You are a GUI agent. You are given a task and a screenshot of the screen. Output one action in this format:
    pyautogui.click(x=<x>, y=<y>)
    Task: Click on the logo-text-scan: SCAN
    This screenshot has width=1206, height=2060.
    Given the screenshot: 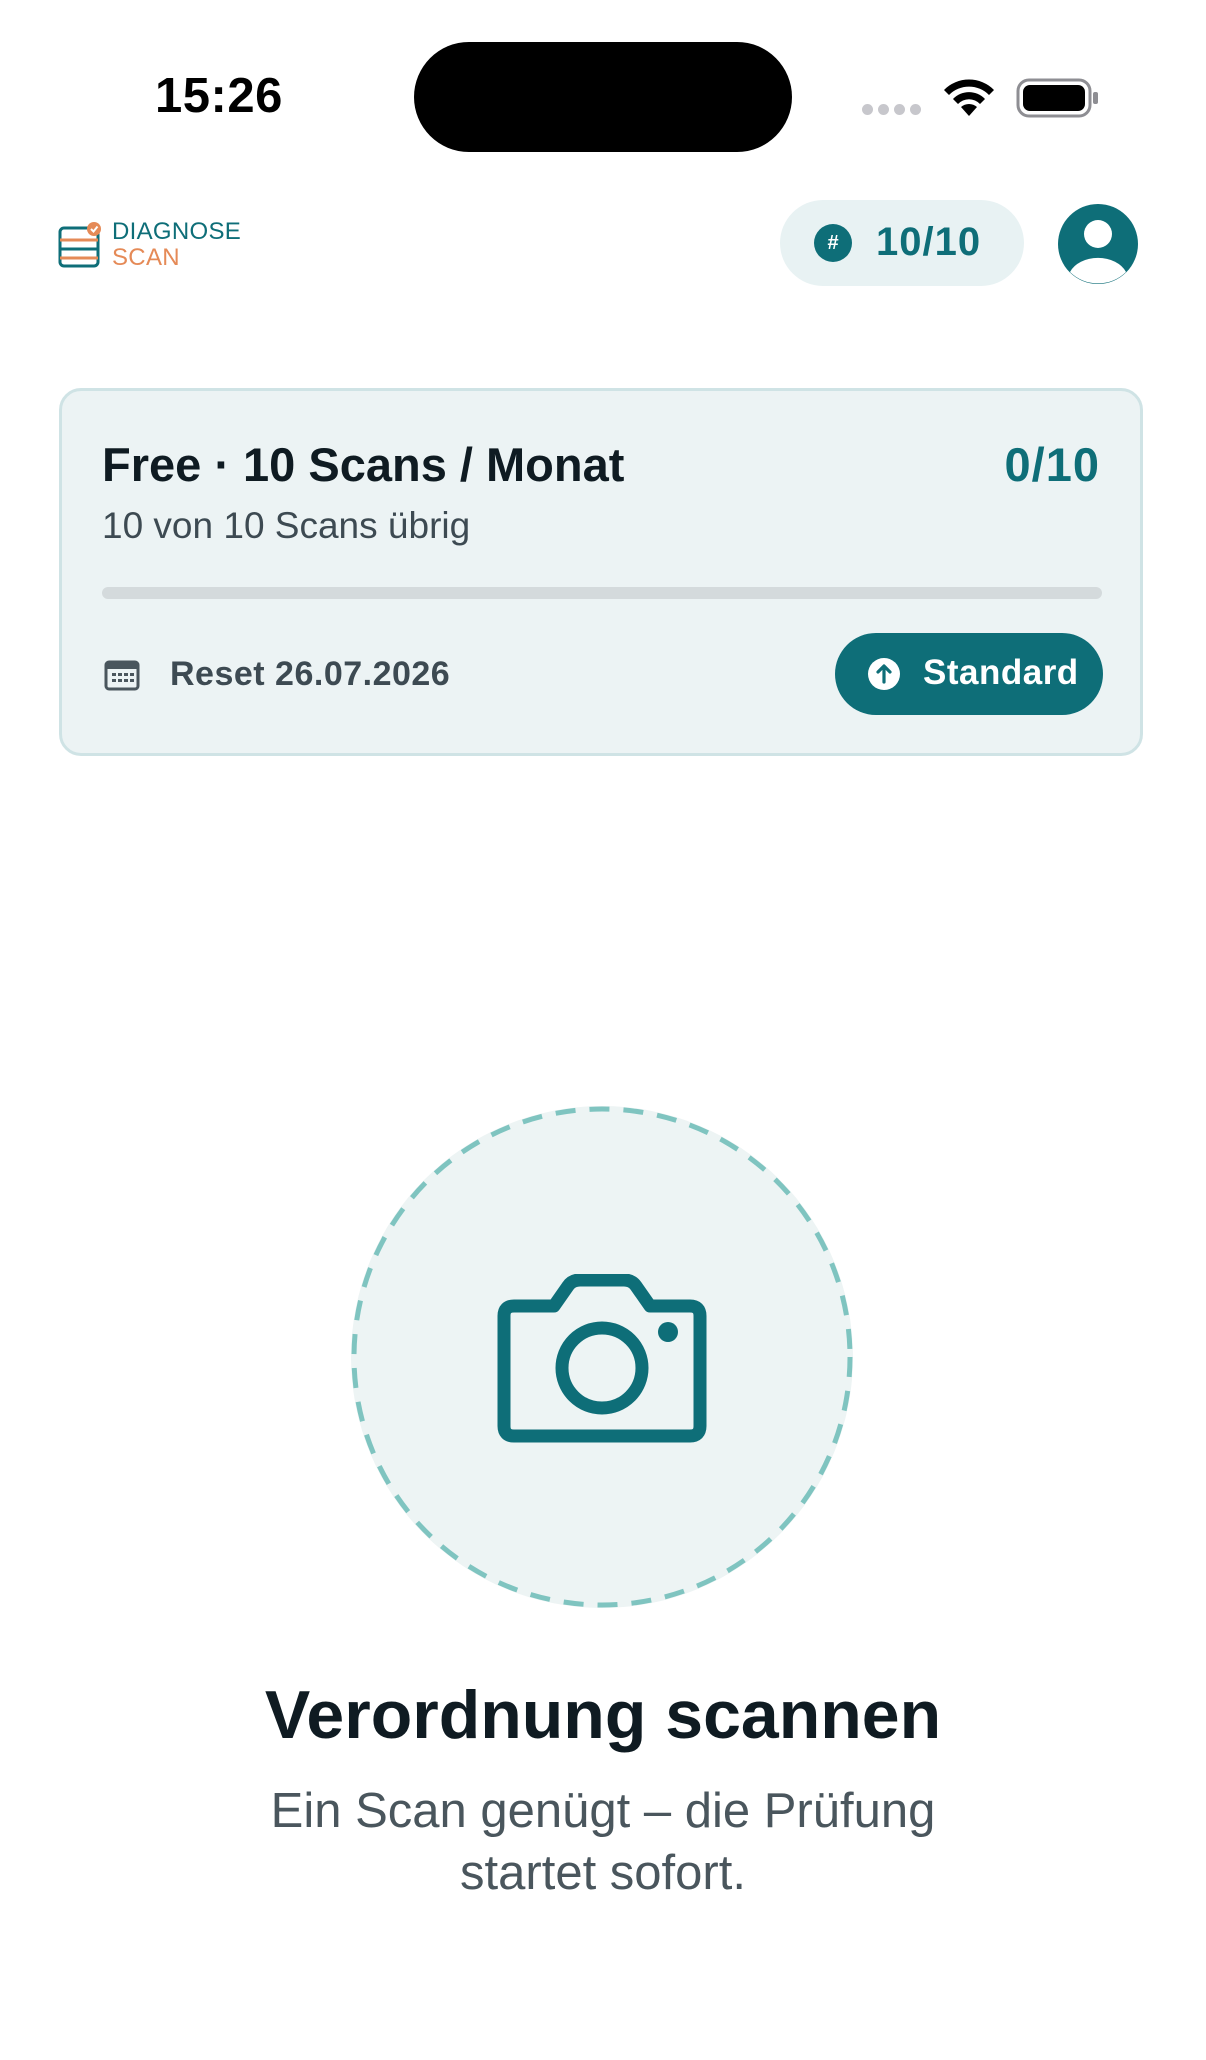 What is the action you would take?
    pyautogui.click(x=146, y=257)
    